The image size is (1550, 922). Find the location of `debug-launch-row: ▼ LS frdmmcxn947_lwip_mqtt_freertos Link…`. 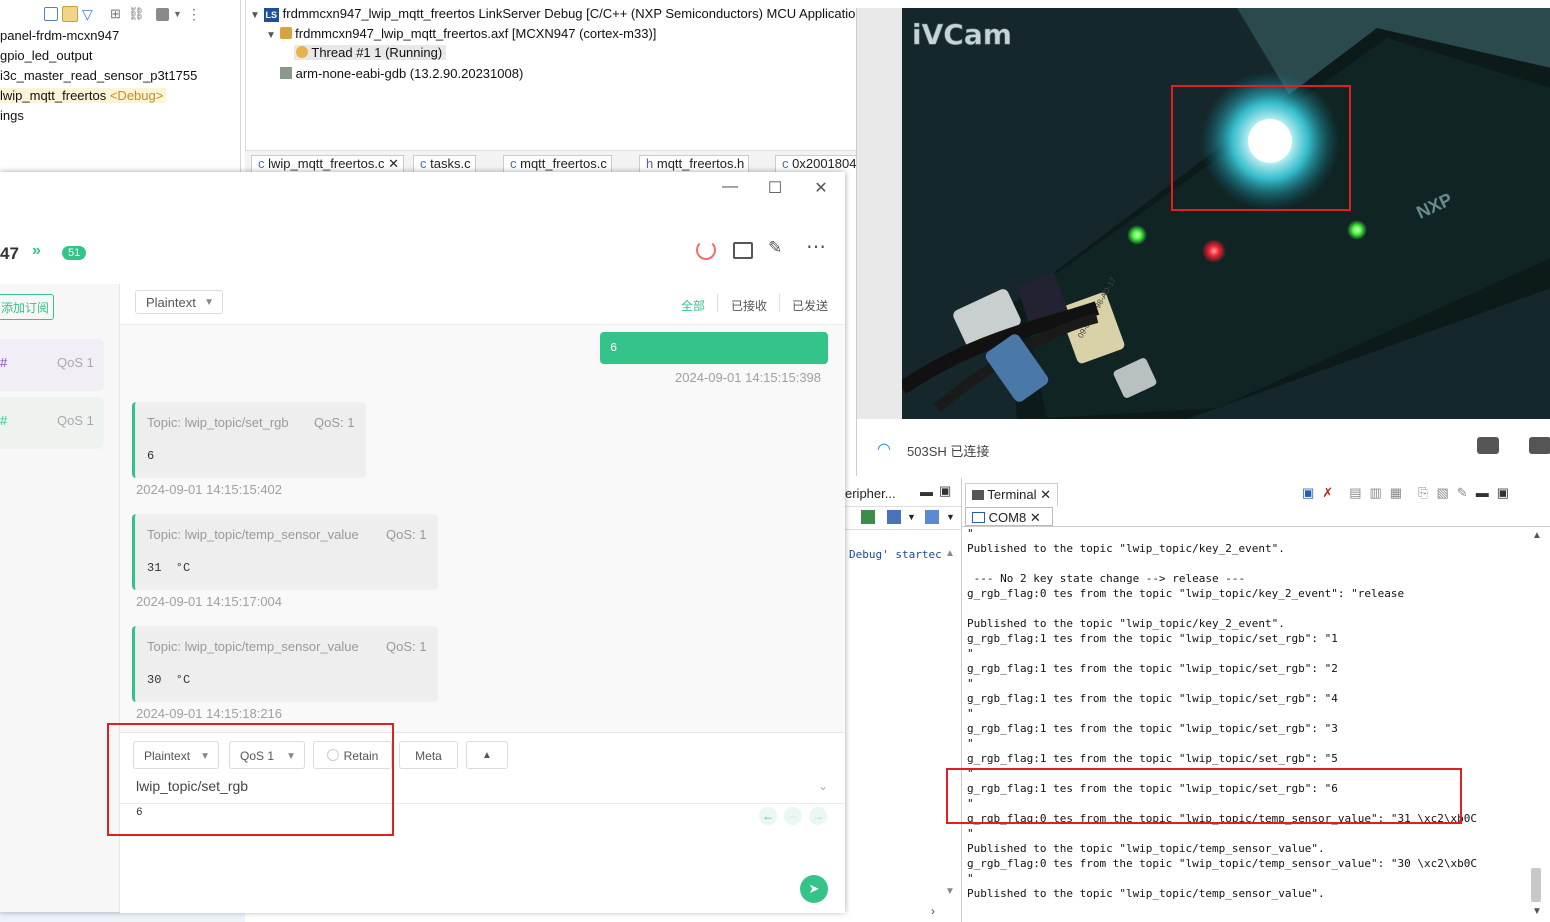

debug-launch-row: ▼ LS frdmmcxn947_lwip_mqtt_freertos Link… is located at coordinates (552, 14).